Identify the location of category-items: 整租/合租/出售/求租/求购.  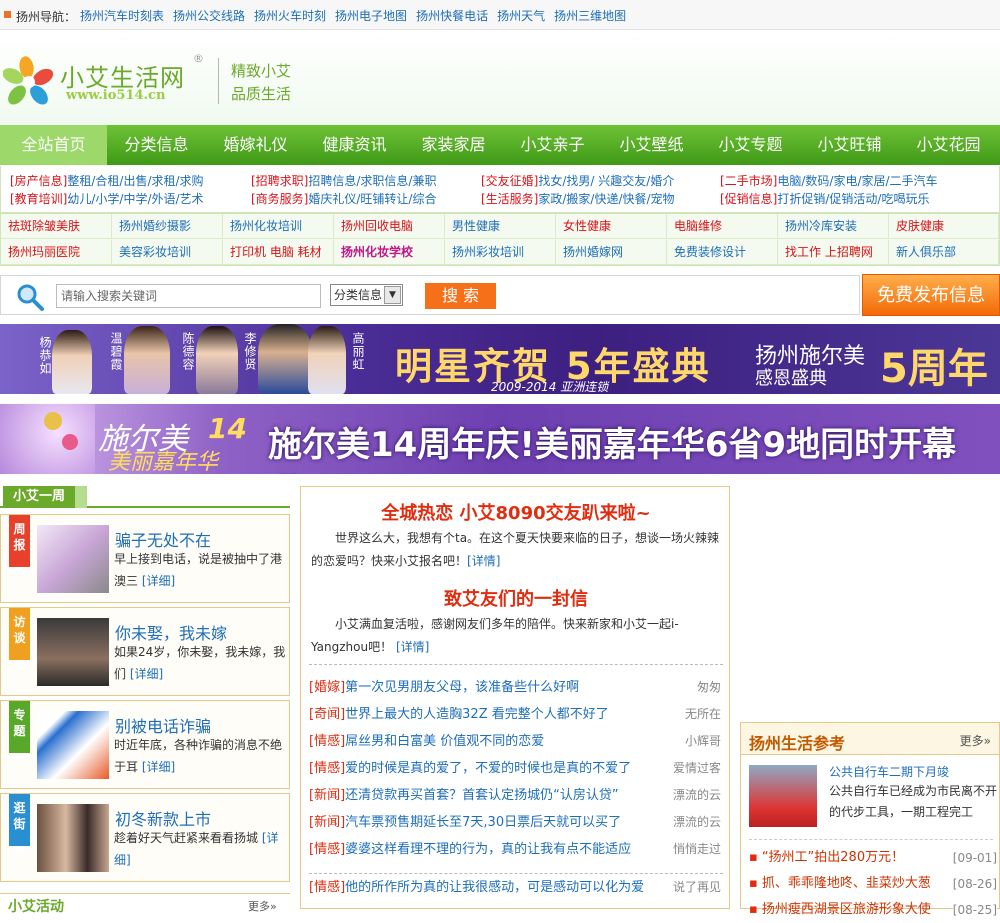
(135, 181).